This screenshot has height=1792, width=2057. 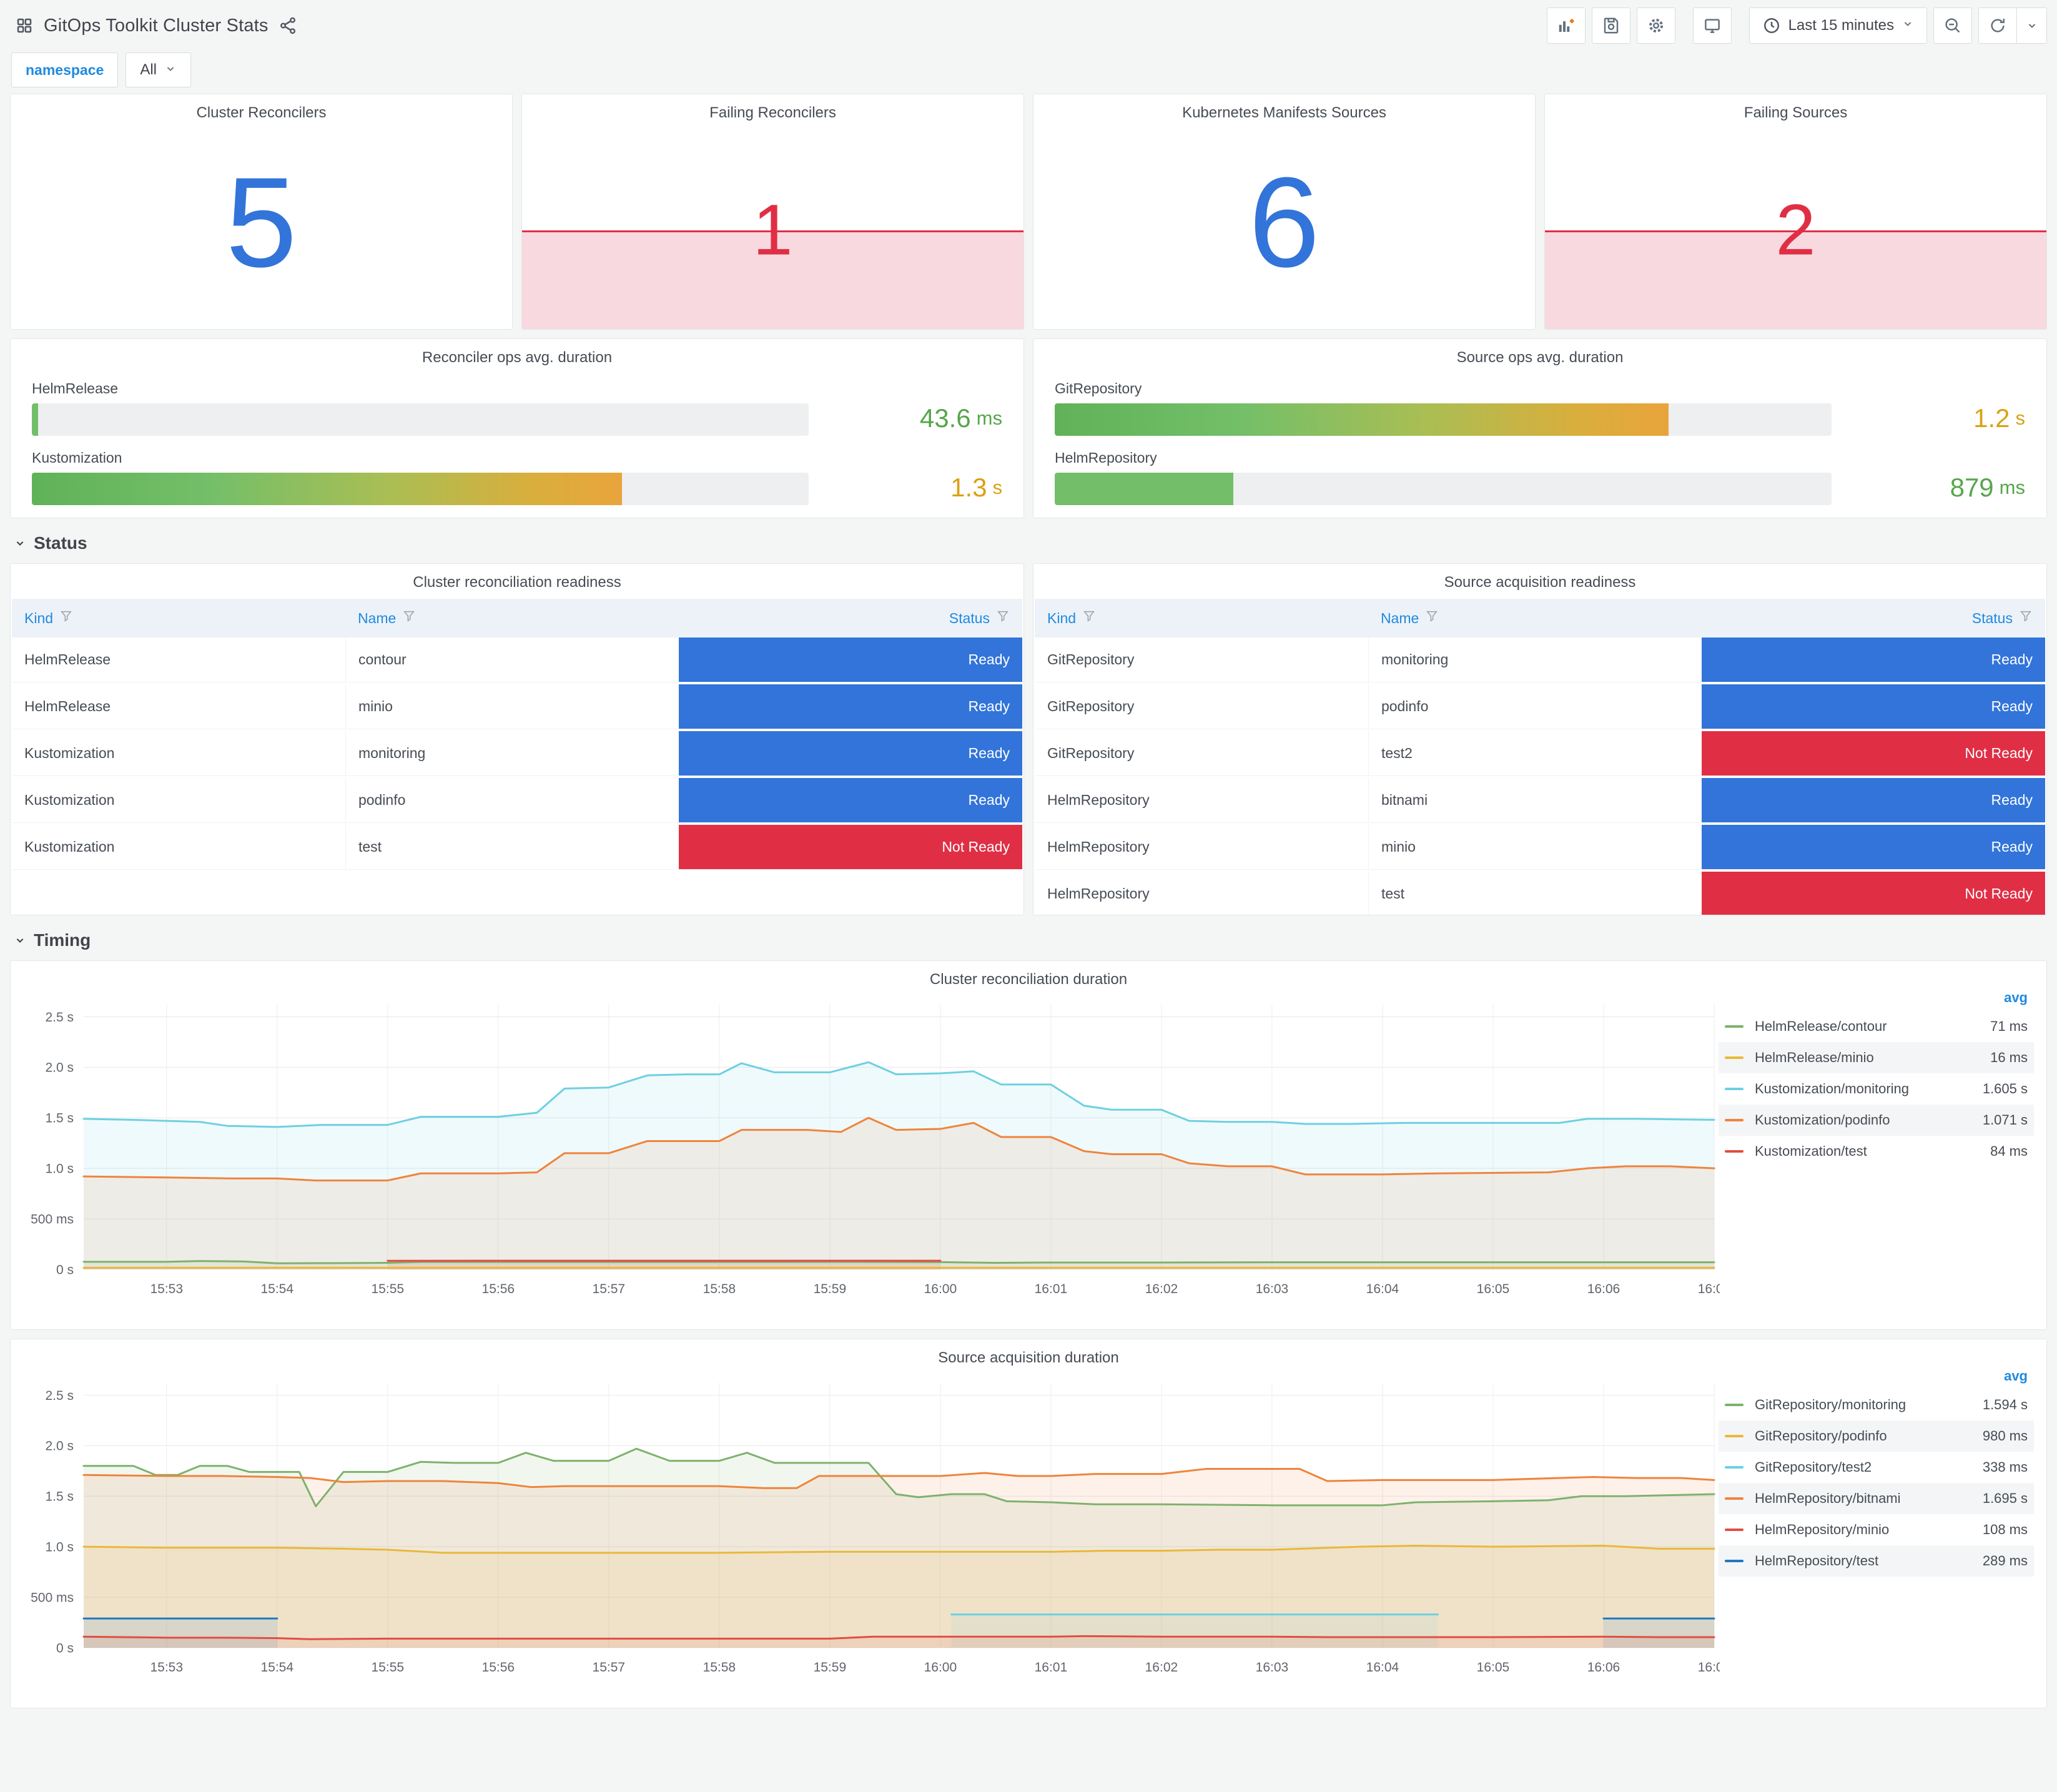 I want to click on legend-item-helmrepository-bitnami: HelmRepository/bitnami 1.695 s, so click(x=1876, y=1498).